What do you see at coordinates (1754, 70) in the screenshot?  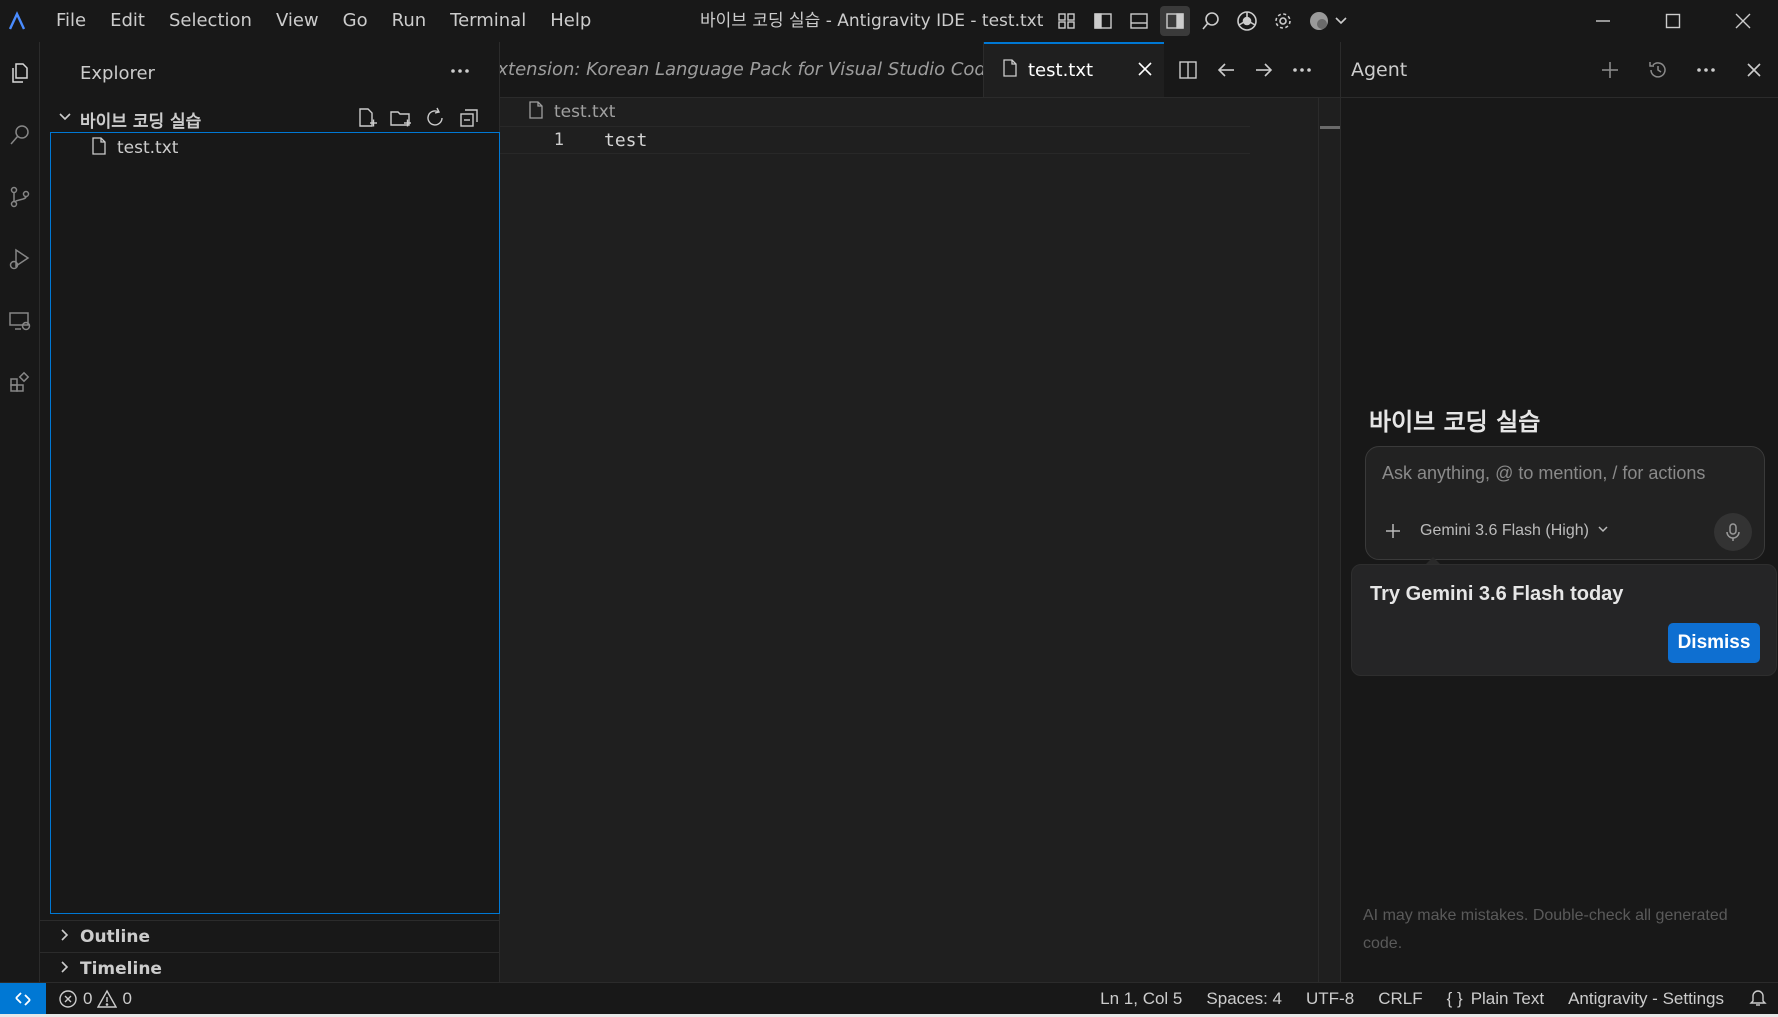 I see `close-panel-icon` at bounding box center [1754, 70].